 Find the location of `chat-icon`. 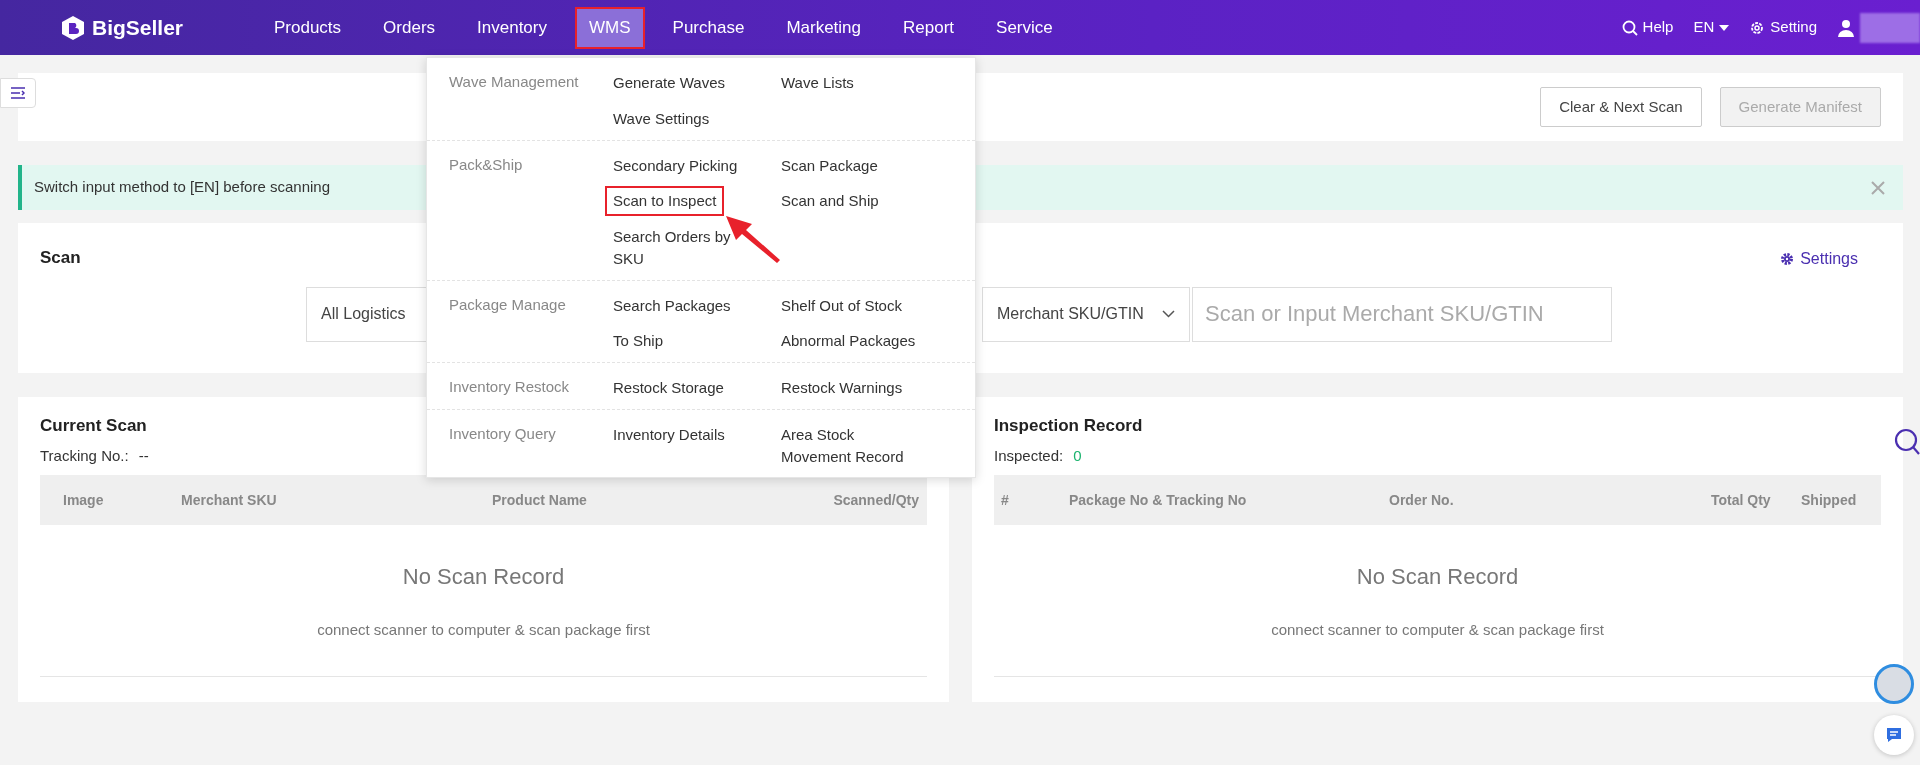

chat-icon is located at coordinates (1894, 735).